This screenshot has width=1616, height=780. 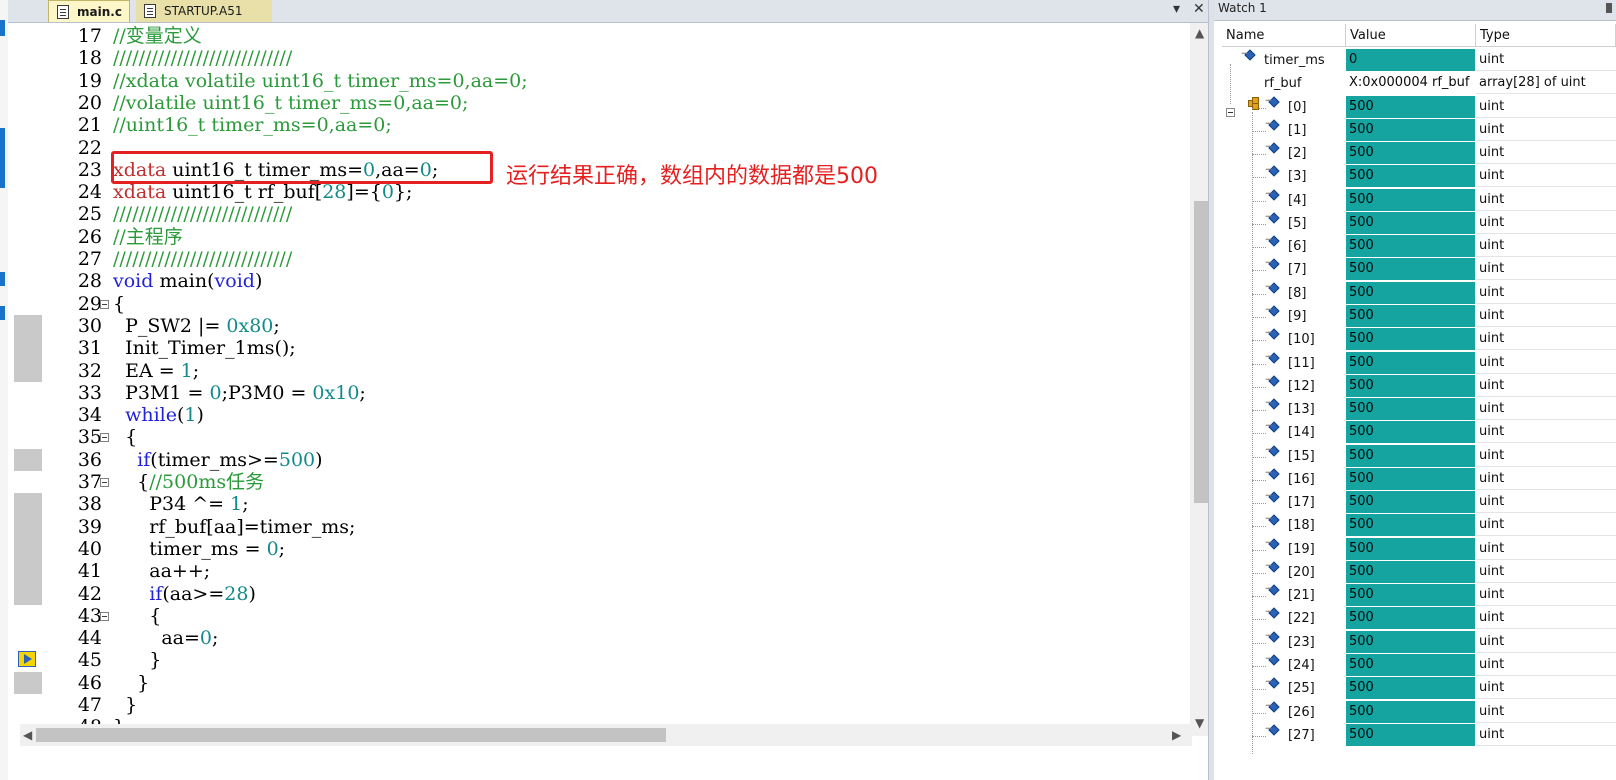 What do you see at coordinates (1410, 60) in the screenshot?
I see `watch-value: 0` at bounding box center [1410, 60].